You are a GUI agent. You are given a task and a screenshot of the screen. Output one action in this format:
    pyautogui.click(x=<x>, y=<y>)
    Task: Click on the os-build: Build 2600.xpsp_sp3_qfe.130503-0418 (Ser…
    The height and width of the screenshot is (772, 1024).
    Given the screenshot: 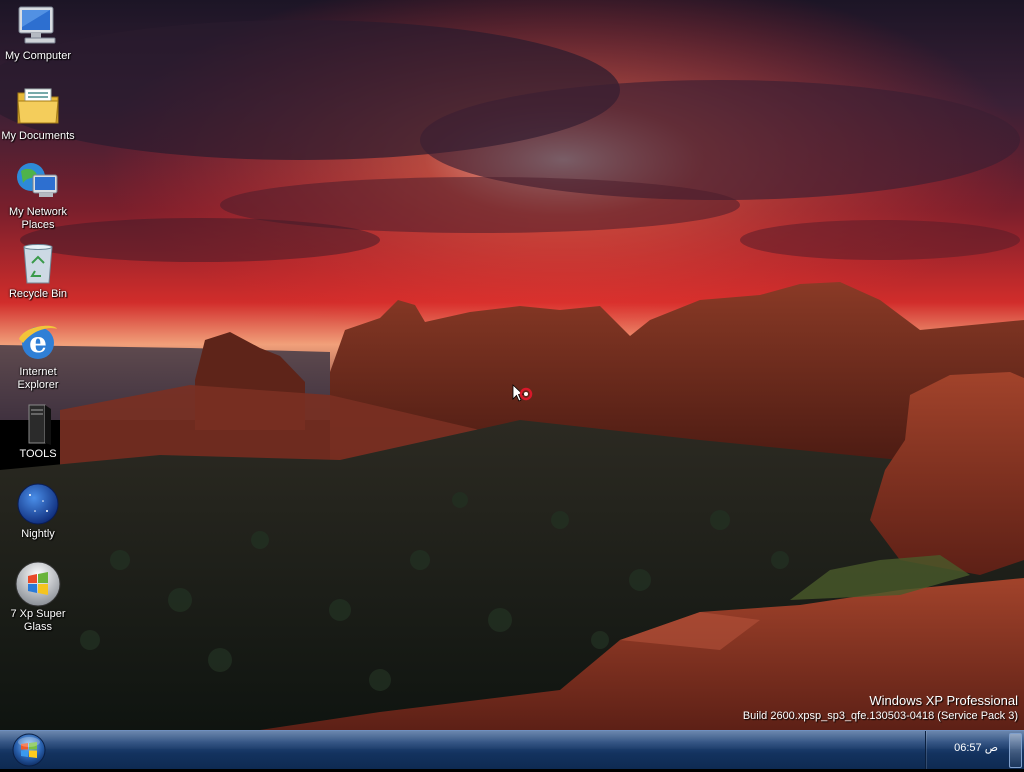 What is the action you would take?
    pyautogui.click(x=880, y=716)
    